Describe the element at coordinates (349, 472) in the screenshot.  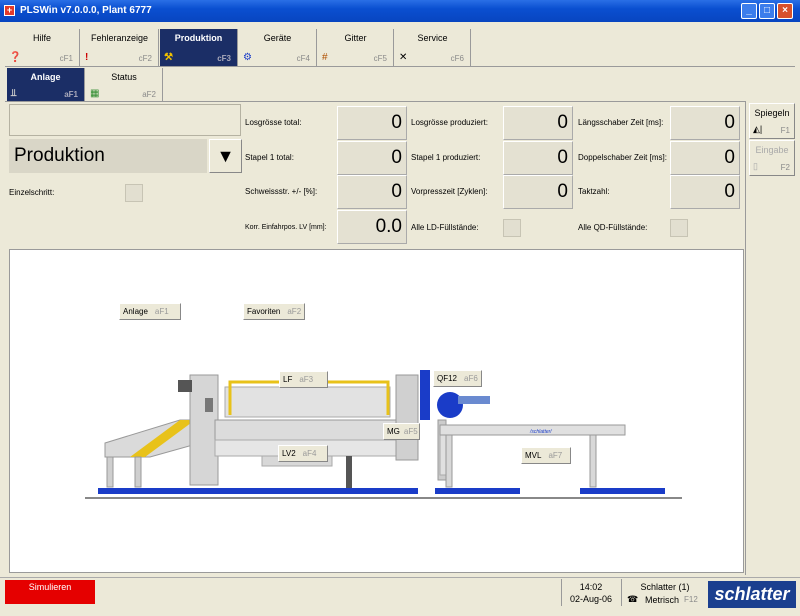
I see `cylinder` at that location.